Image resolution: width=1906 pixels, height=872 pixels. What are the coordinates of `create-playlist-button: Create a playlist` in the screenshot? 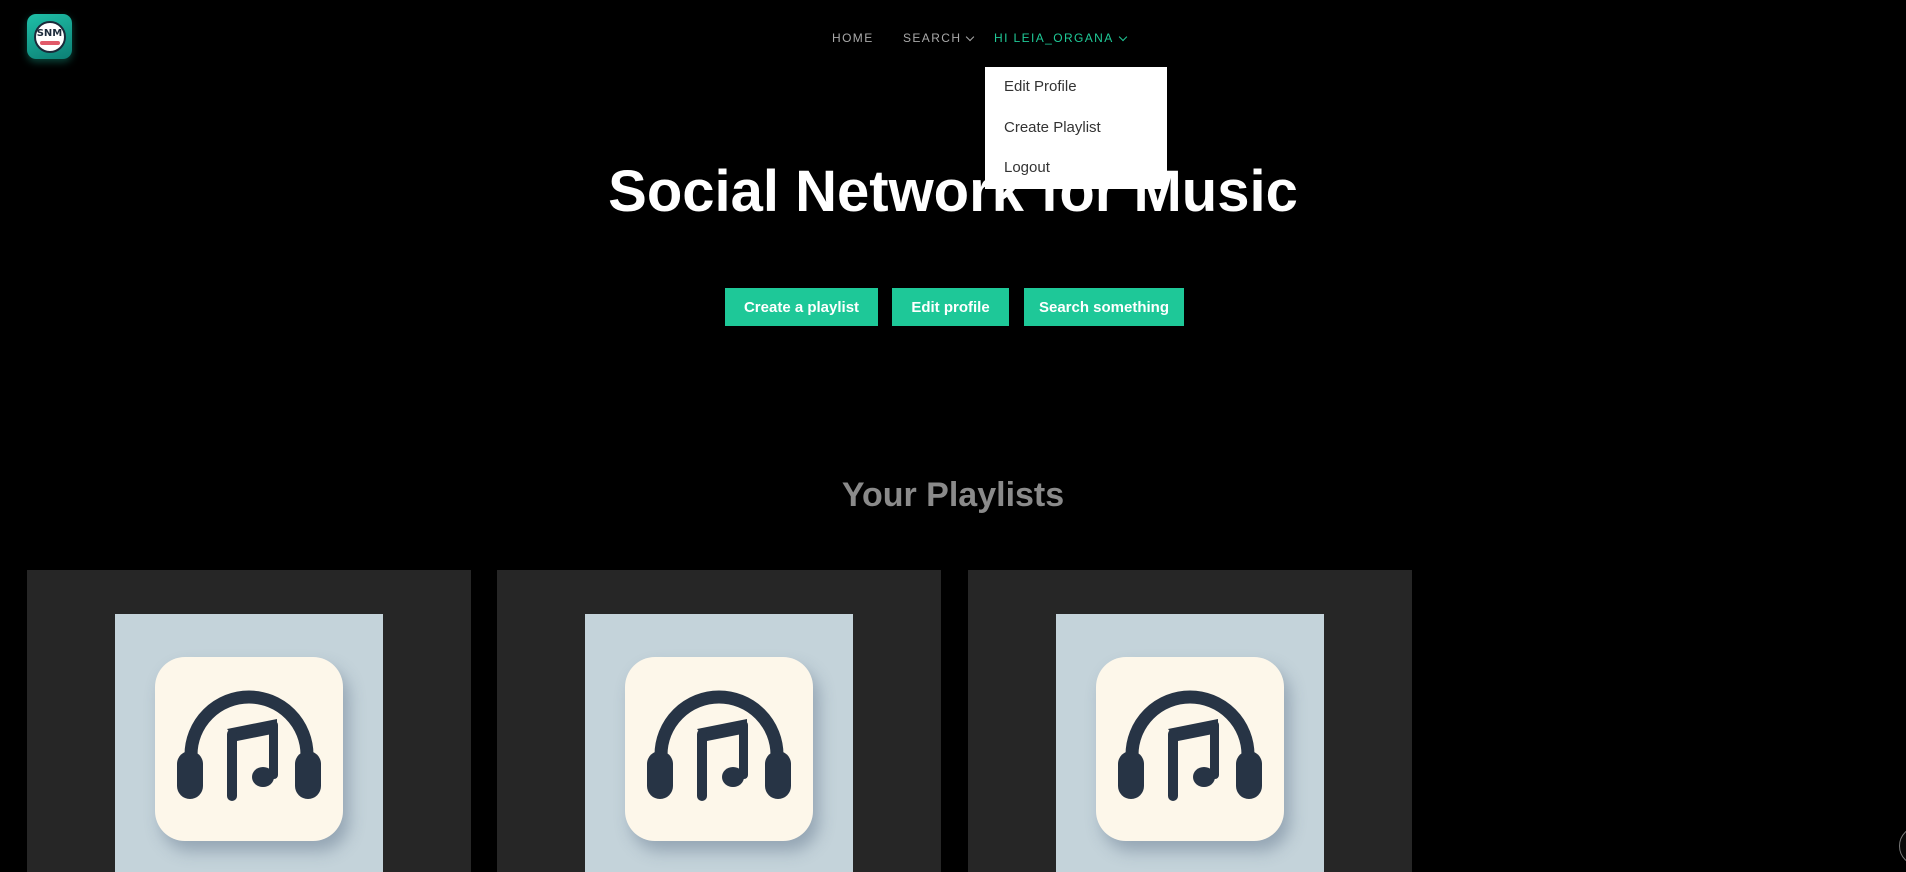 It's located at (801, 307).